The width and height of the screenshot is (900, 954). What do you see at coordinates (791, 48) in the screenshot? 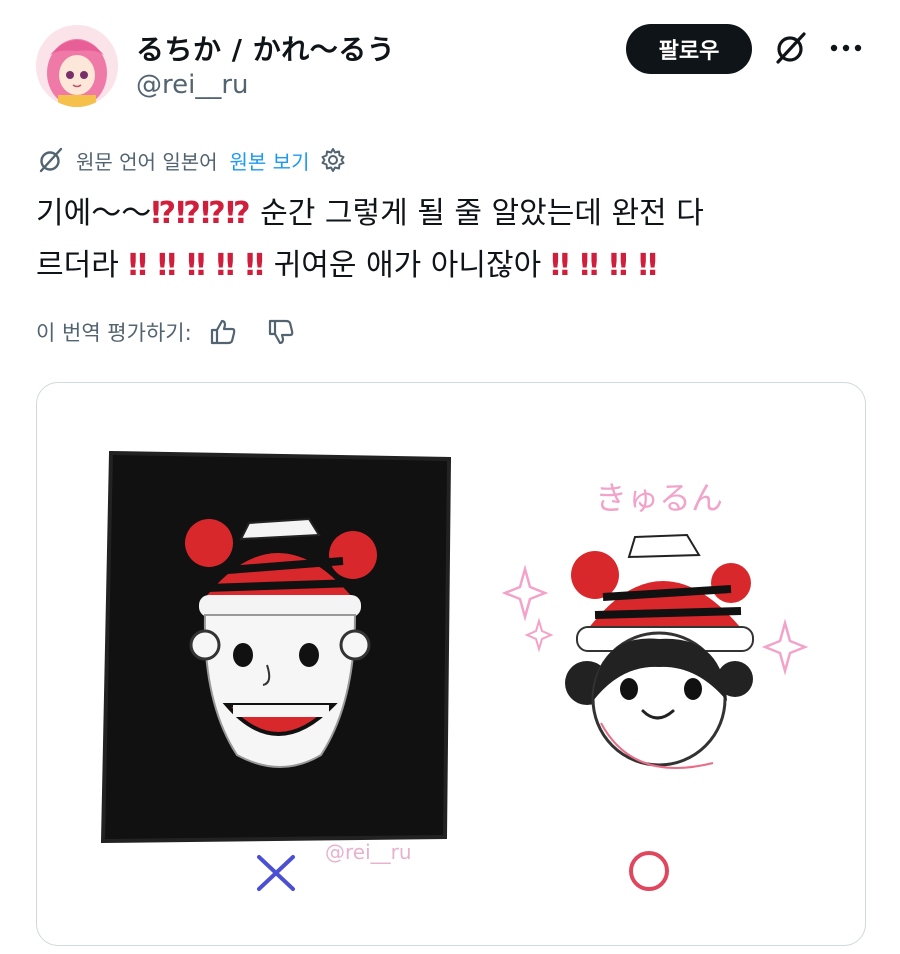
I see `grok-icon` at bounding box center [791, 48].